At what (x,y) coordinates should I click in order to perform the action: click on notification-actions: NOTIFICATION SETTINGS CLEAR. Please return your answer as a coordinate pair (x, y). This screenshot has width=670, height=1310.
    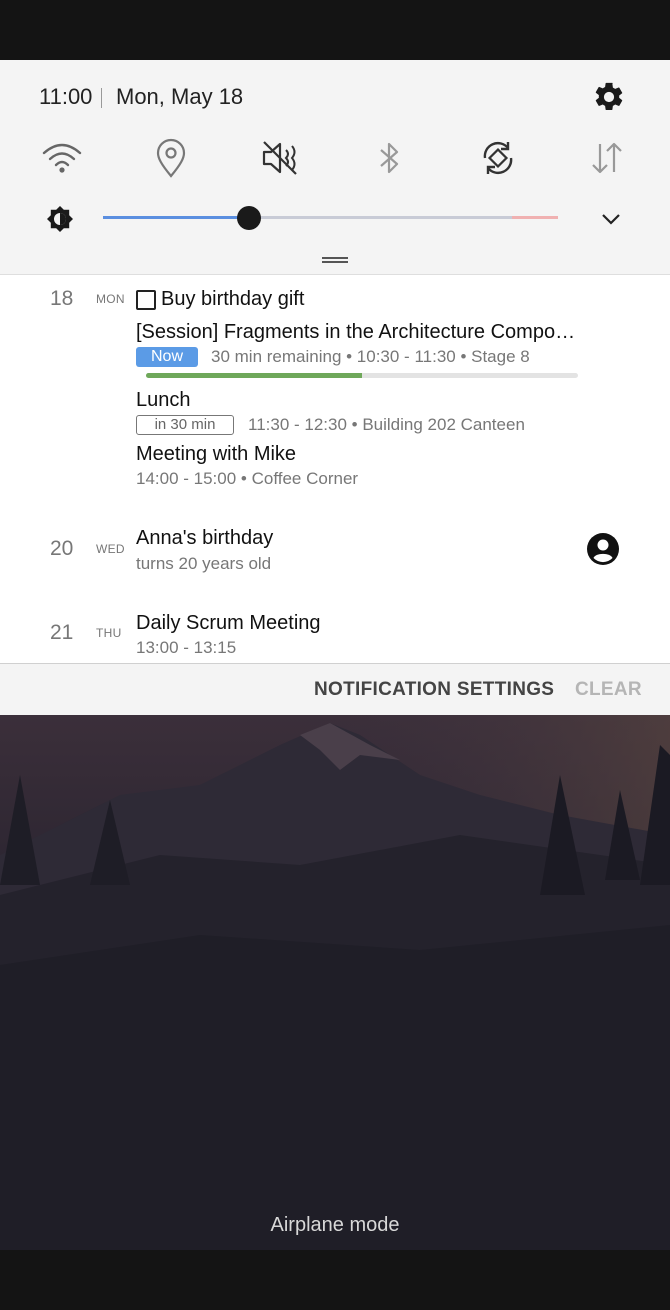
    Looking at the image, I should click on (335, 689).